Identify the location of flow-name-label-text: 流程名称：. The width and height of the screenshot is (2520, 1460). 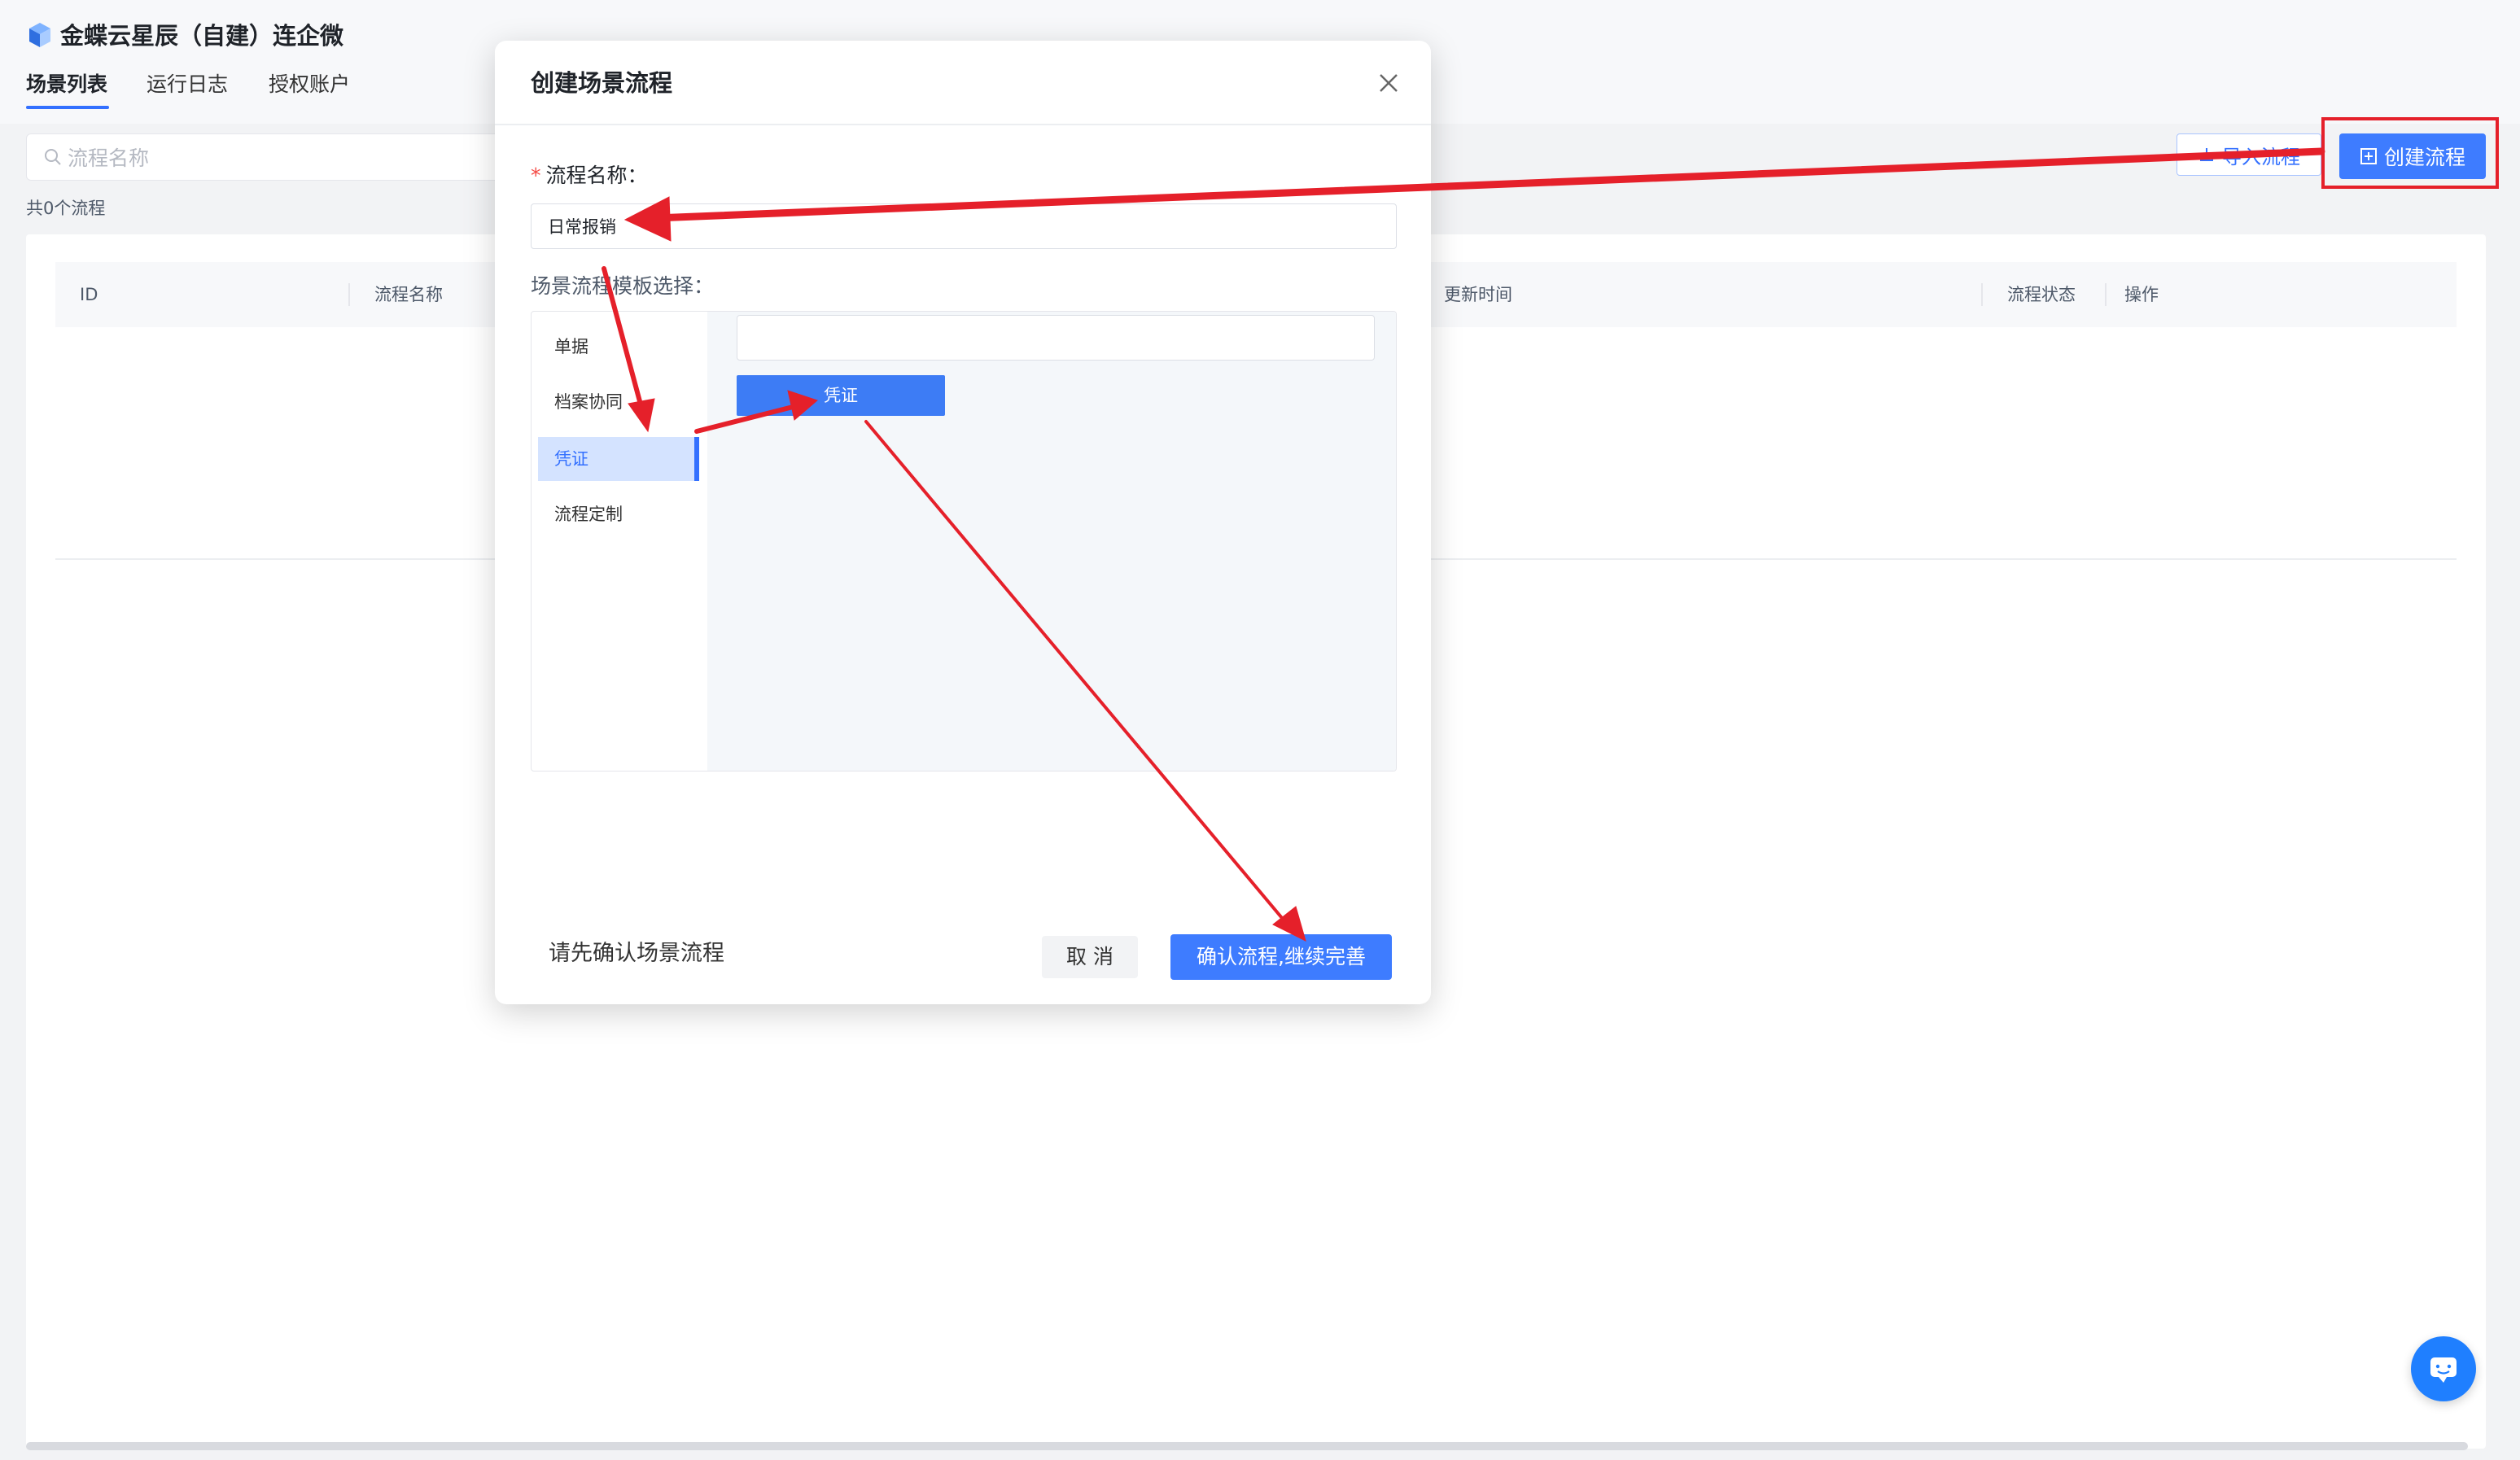
(596, 175).